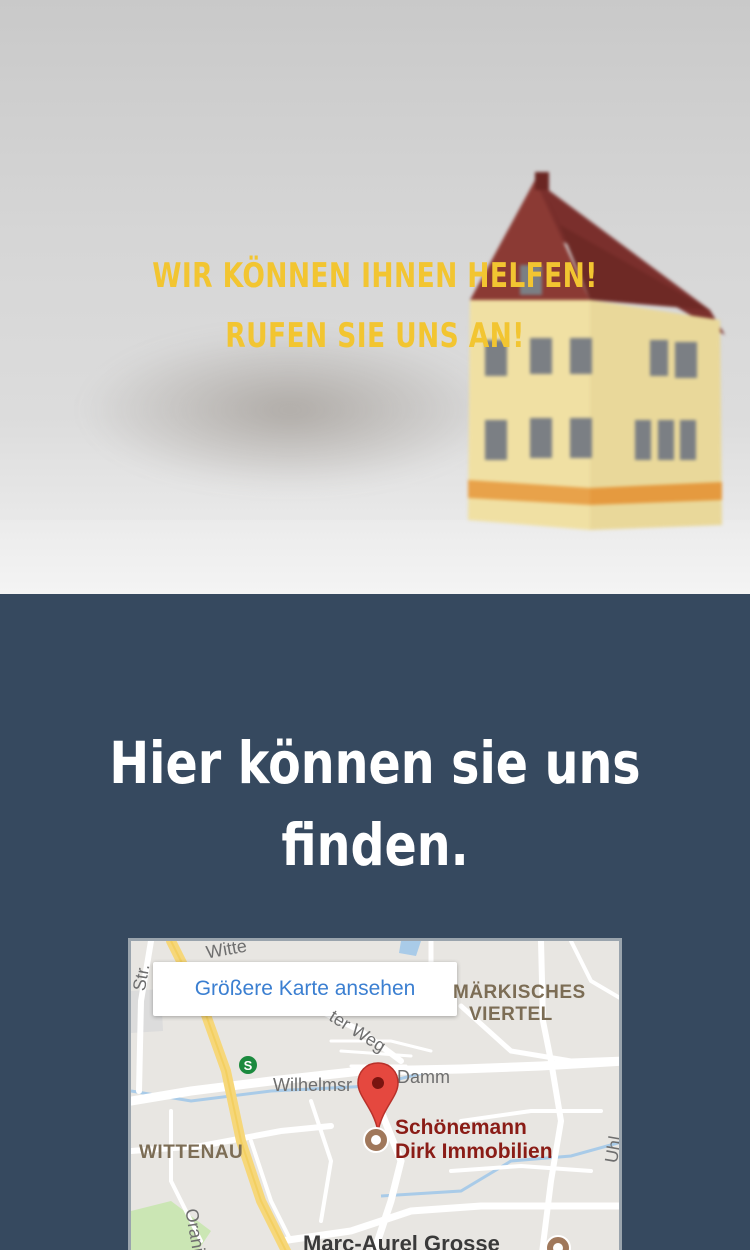  Describe the element at coordinates (375, 336) in the screenshot. I see `hero-headline-line2: RUFEN SIE UNS AN!` at that location.